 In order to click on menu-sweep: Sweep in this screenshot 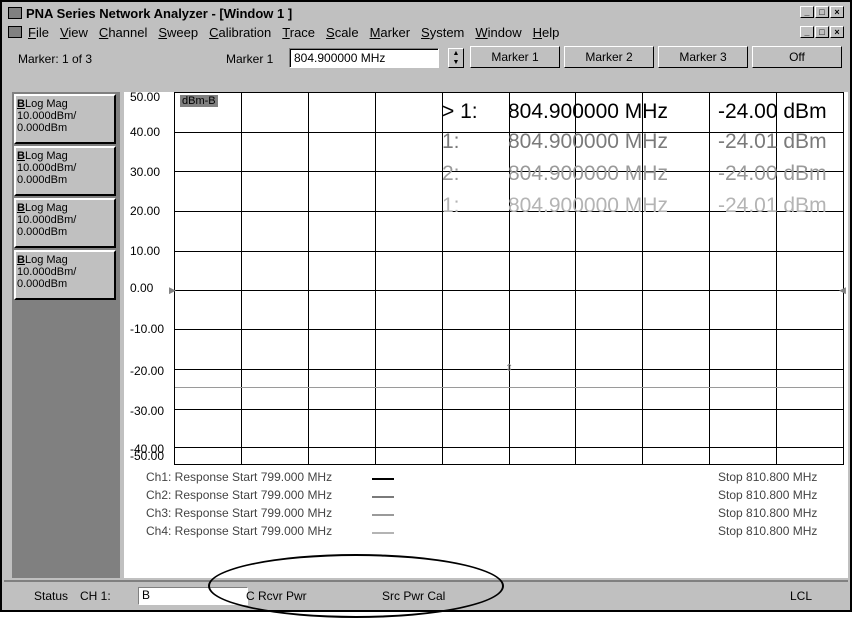, I will do `click(178, 32)`.